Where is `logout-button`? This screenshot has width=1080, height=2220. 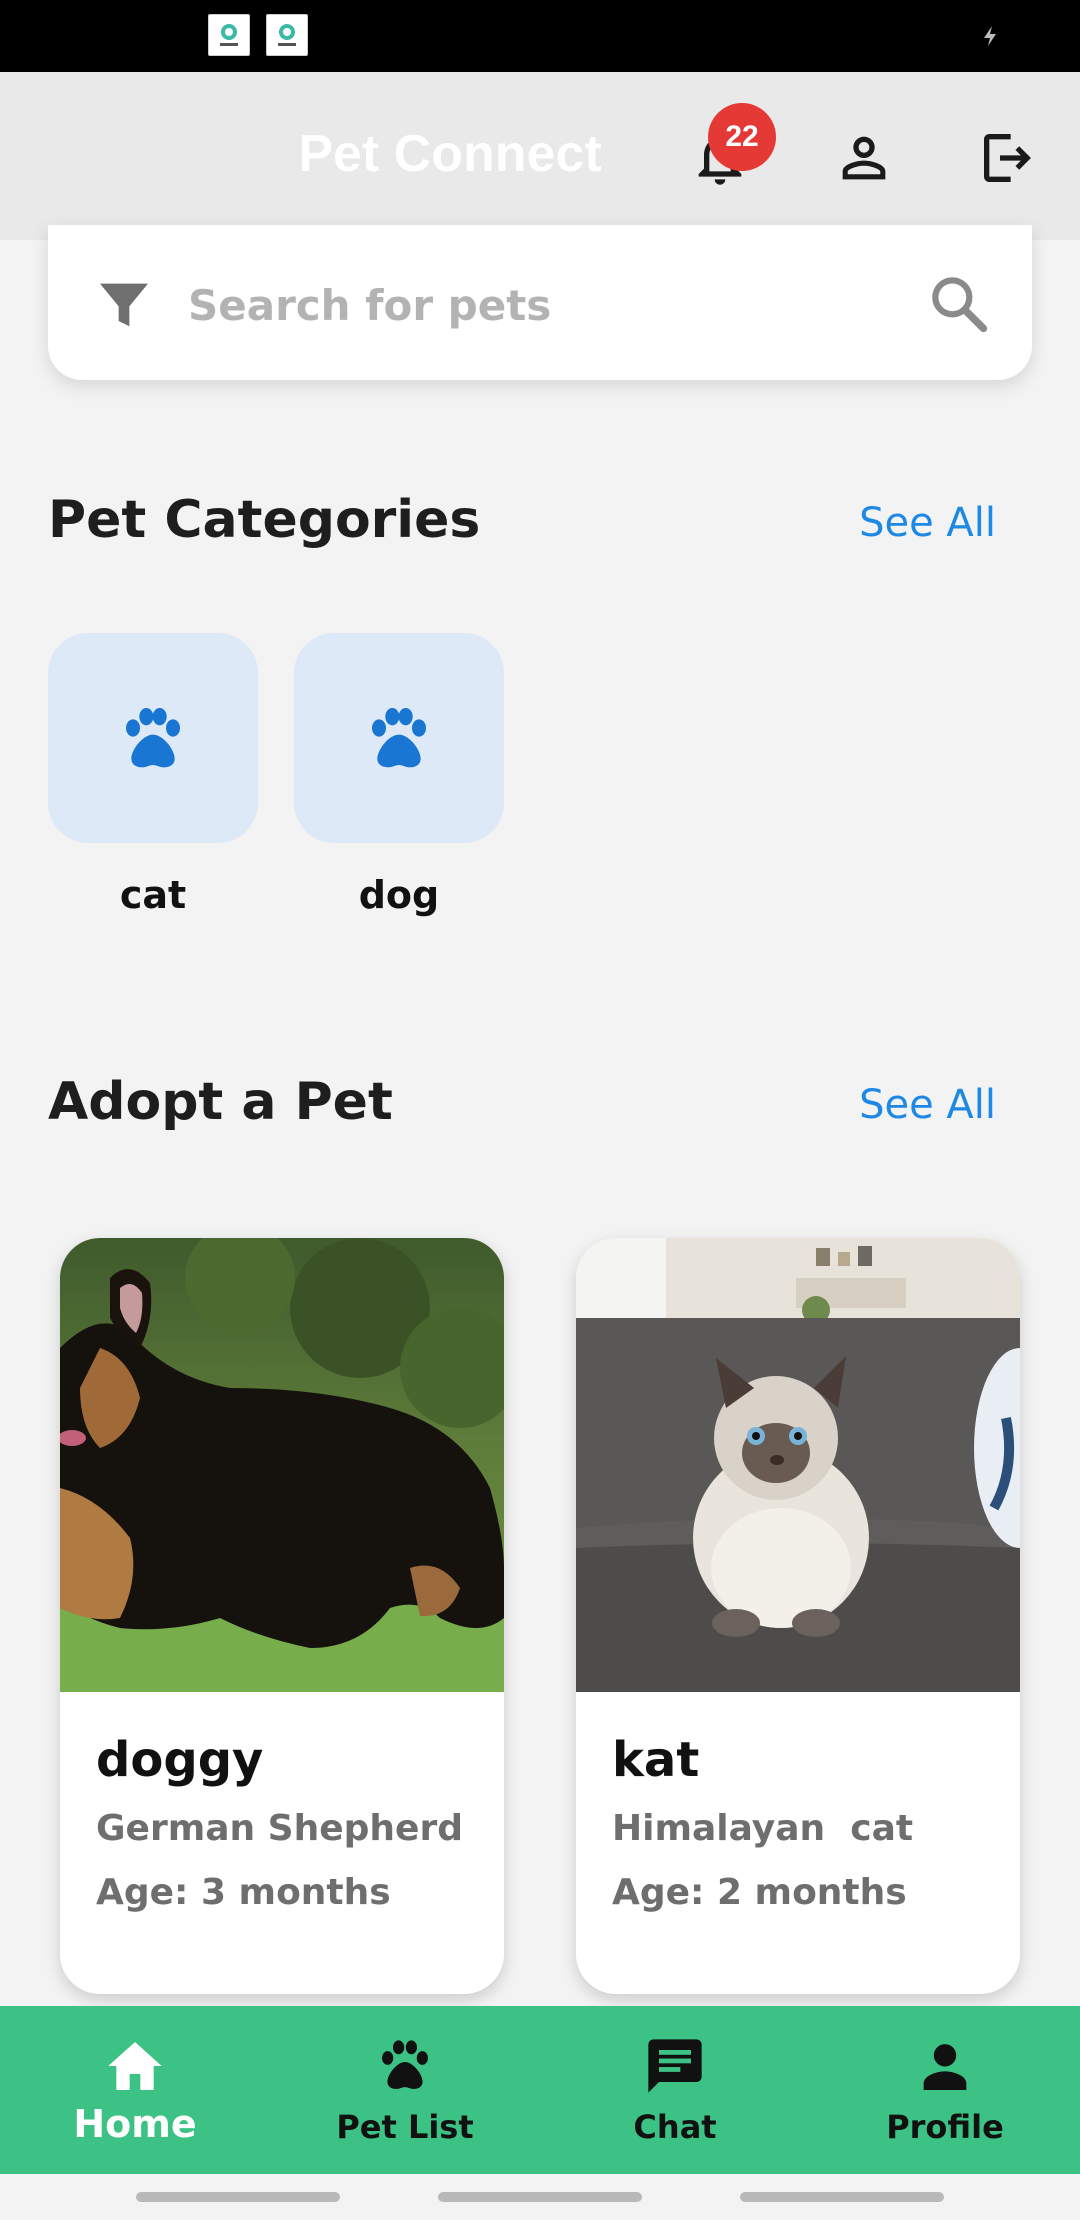
logout-button is located at coordinates (1008, 158).